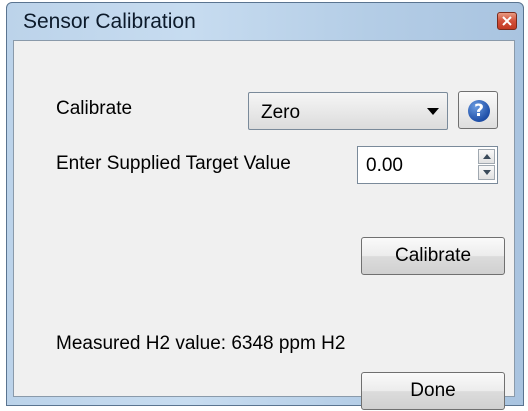 This screenshot has width=528, height=411. I want to click on calibrate-mode-select: Zero, so click(348, 111).